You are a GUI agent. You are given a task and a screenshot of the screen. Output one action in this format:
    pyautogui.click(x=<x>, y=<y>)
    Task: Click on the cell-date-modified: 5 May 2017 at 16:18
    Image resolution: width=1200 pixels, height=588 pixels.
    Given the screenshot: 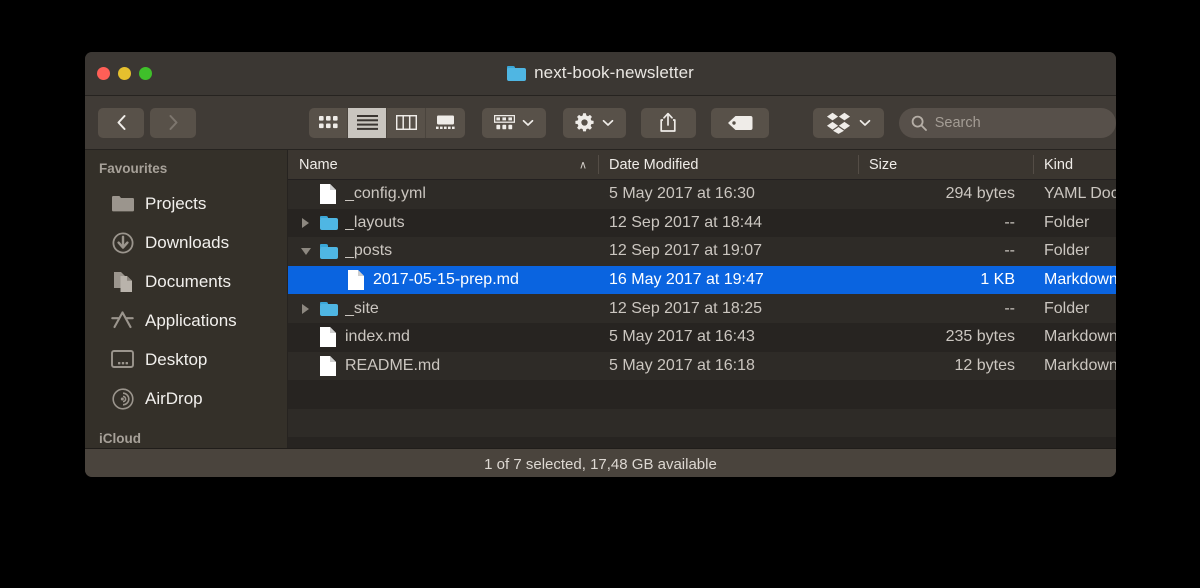 What is the action you would take?
    pyautogui.click(x=682, y=365)
    